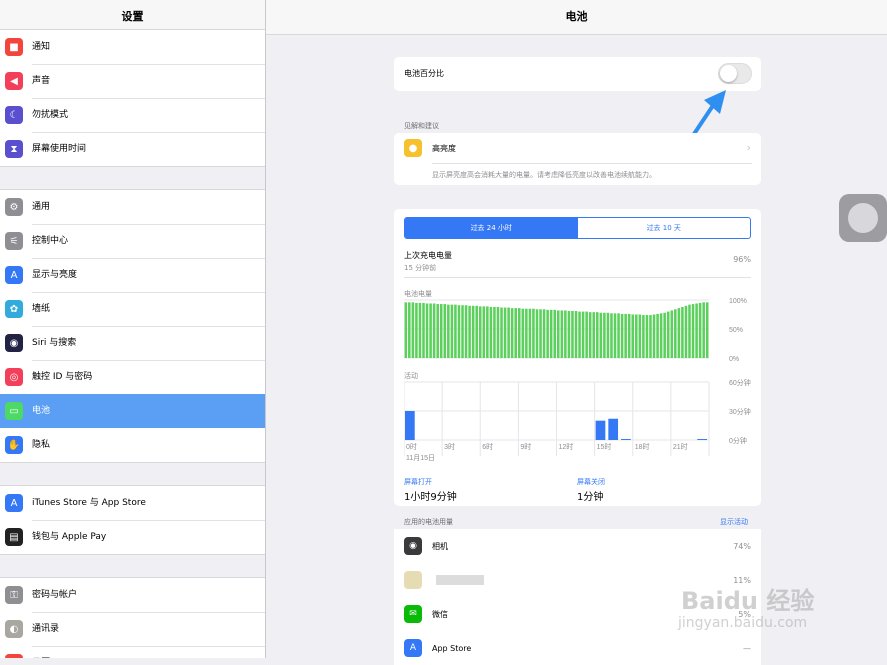  I want to click on sidebar-item-label: 隐私, so click(41, 445).